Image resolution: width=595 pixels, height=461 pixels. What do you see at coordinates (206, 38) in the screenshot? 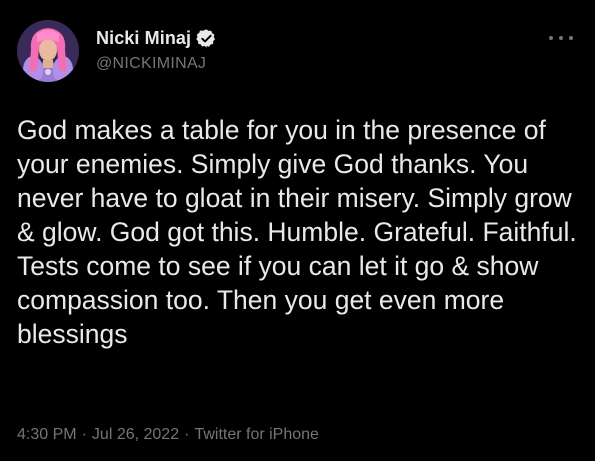
I see `verified-badge-icon` at bounding box center [206, 38].